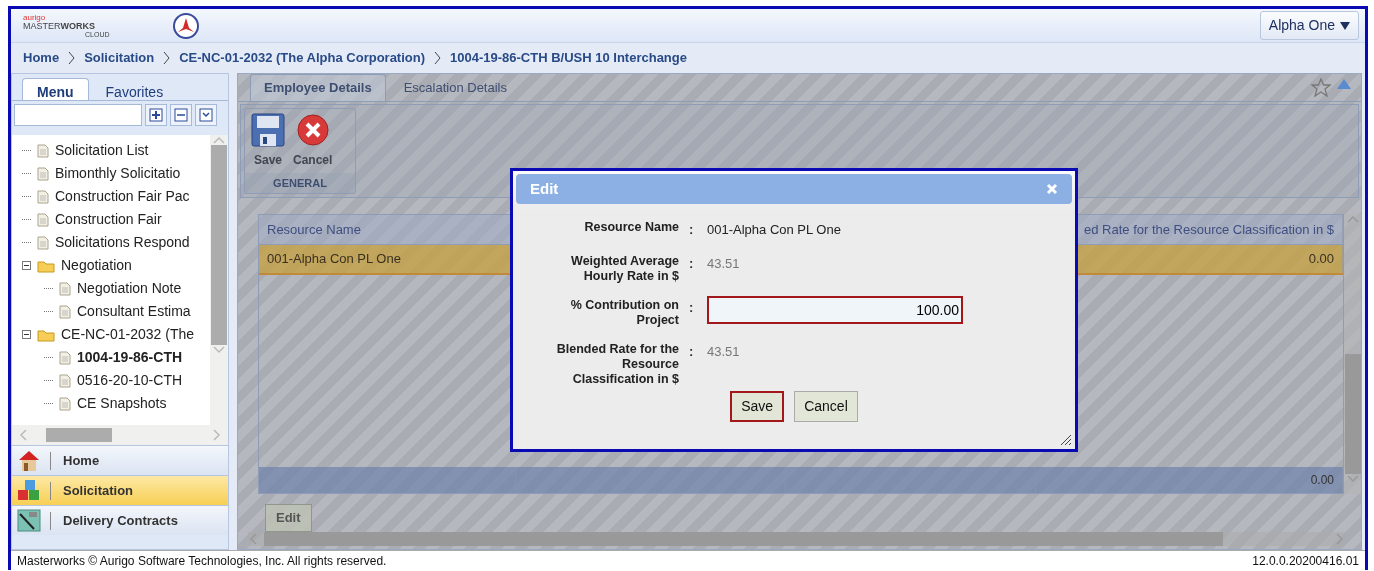 The image size is (1374, 571). Describe the element at coordinates (1189, 480) in the screenshot. I see `table-cell: 0.00` at that location.